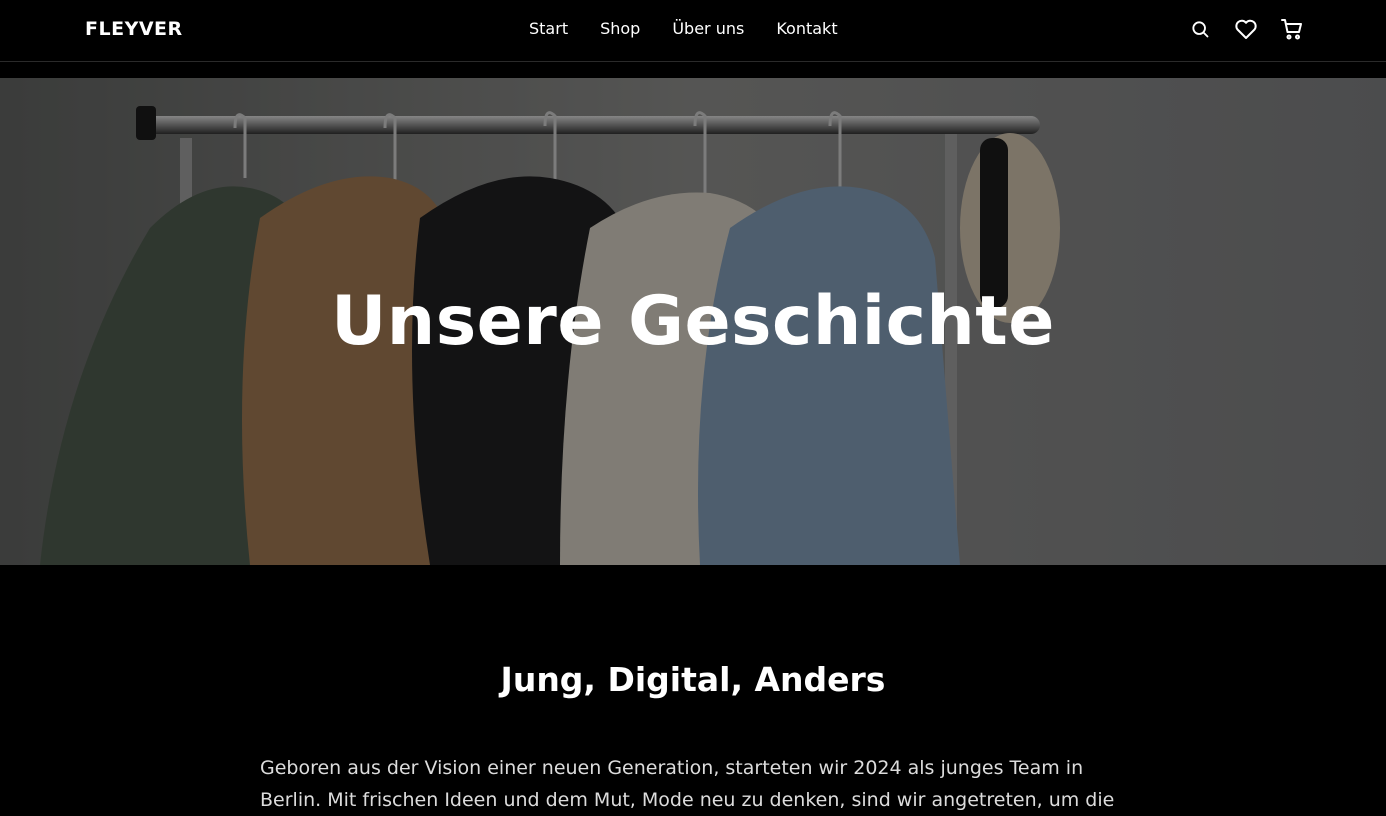  I want to click on main-nav: Start Shop Über uns Kontakt, so click(683, 28).